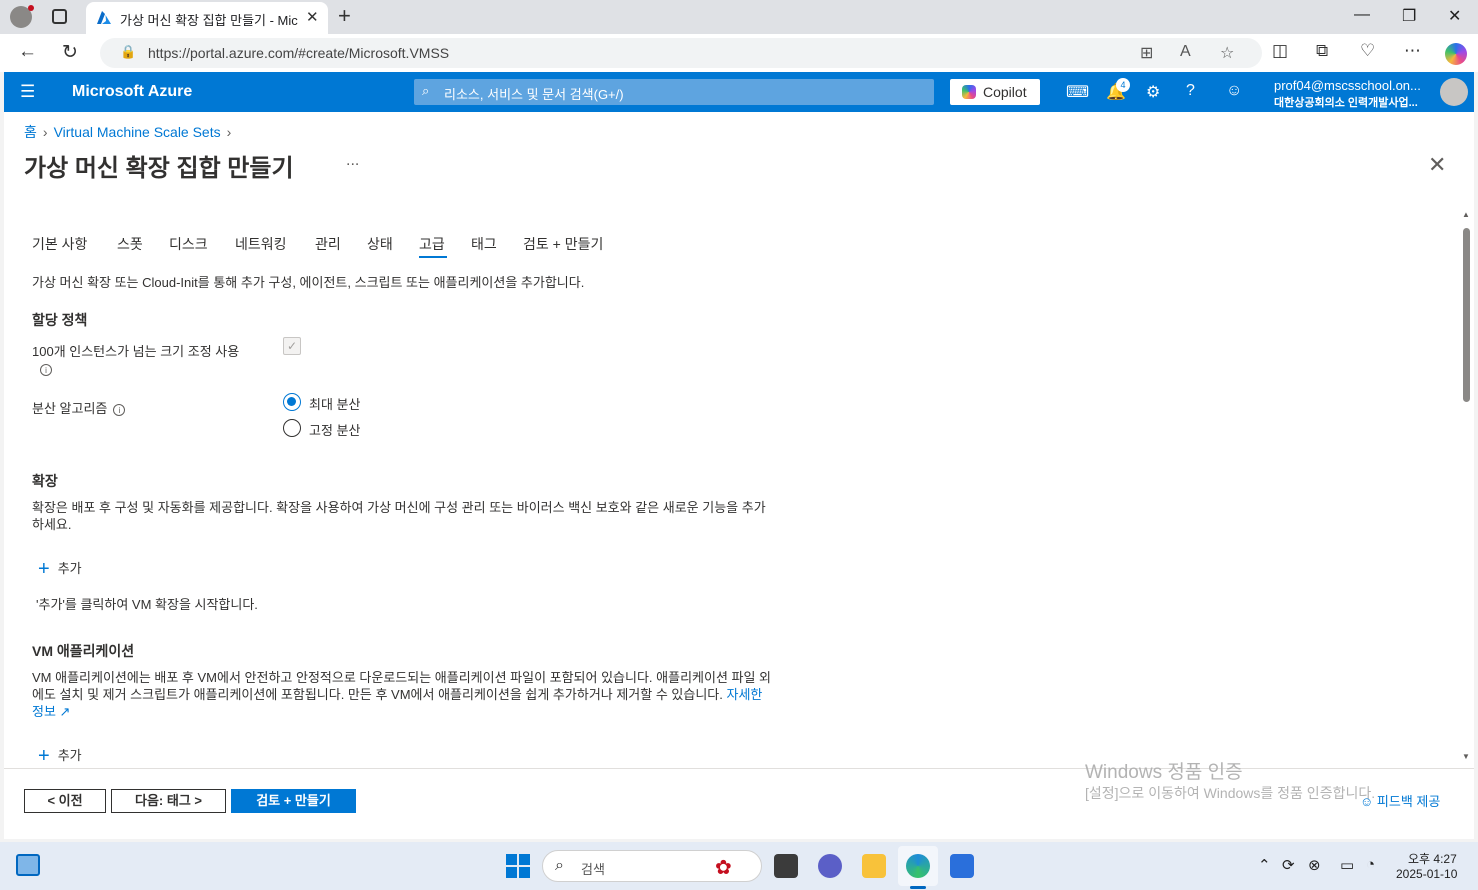 This screenshot has height=890, width=1478. Describe the element at coordinates (27, 52) in the screenshot. I see `back-icon: ←` at that location.